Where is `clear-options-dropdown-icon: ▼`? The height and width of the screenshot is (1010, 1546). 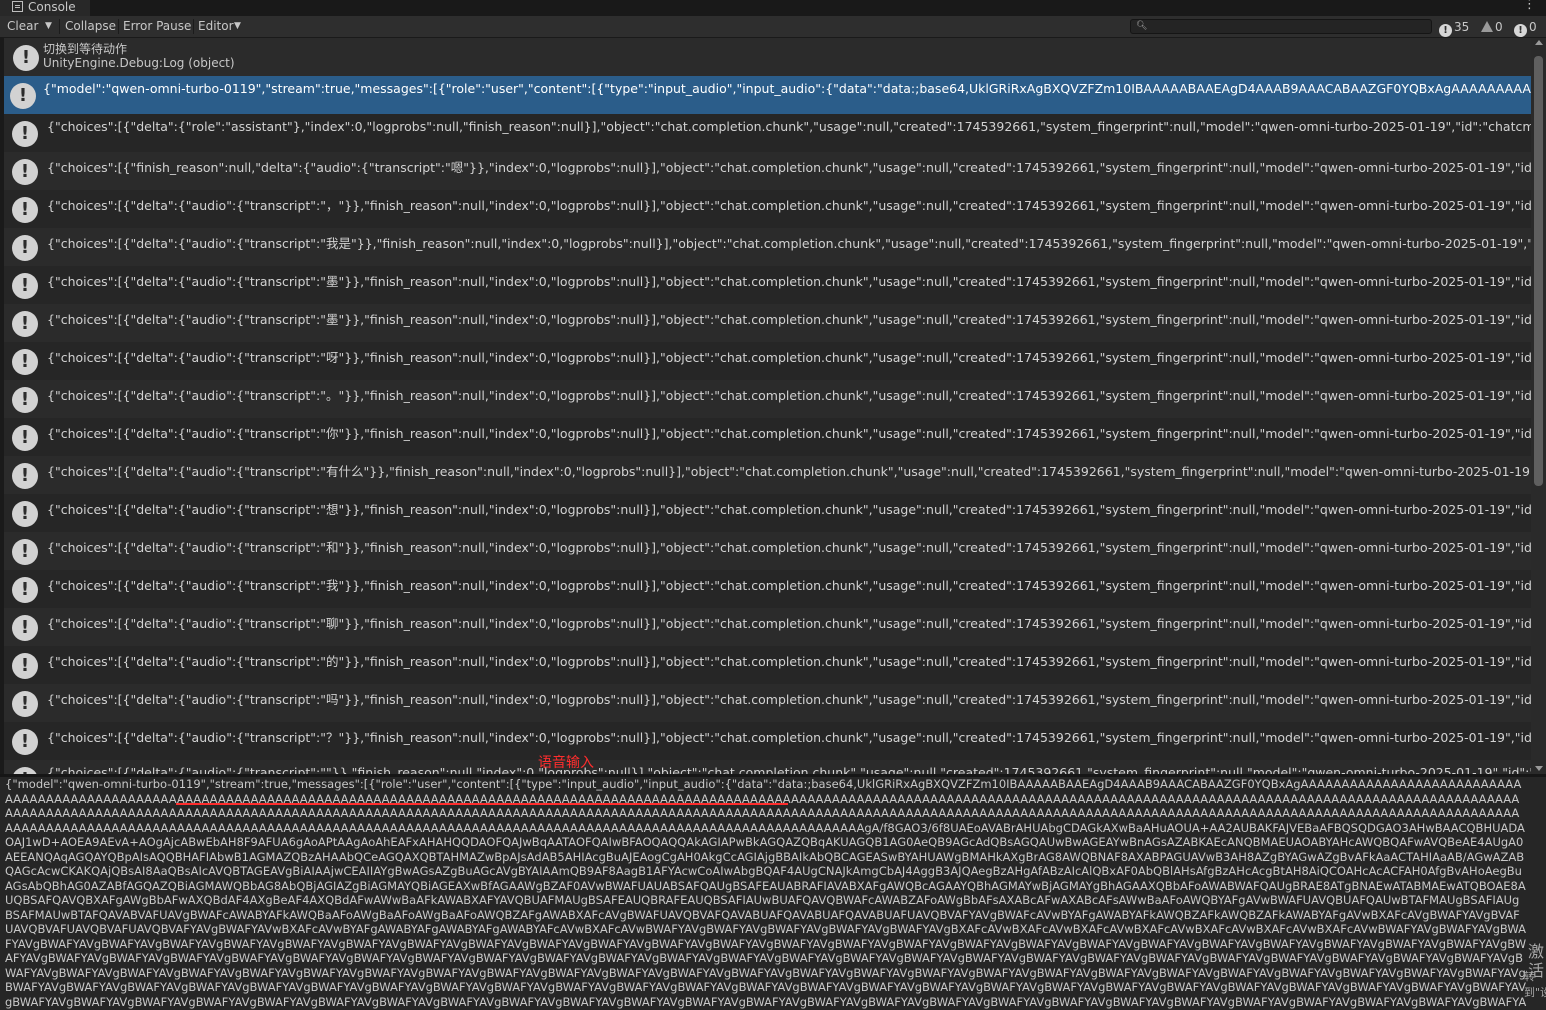
clear-options-dropdown-icon: ▼ is located at coordinates (48, 26).